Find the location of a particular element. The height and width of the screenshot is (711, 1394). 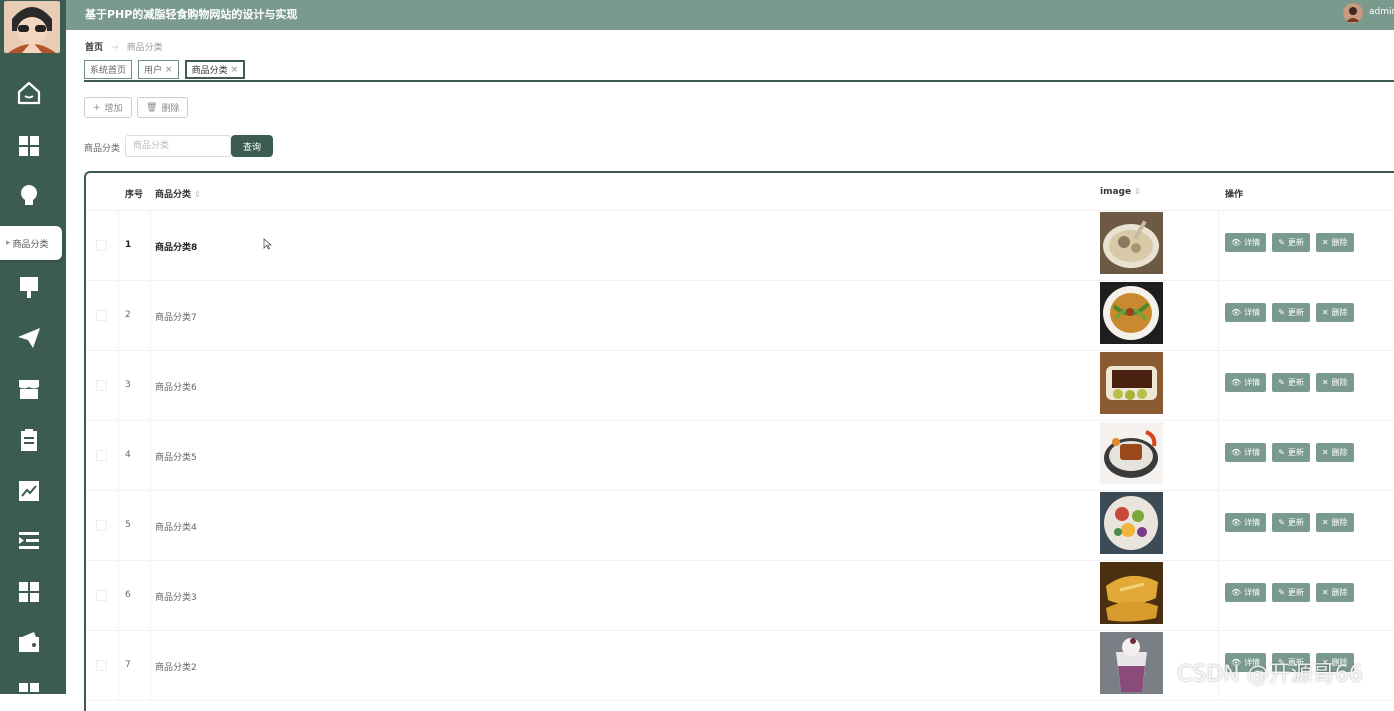

clipboard-icon is located at coordinates (29, 440).